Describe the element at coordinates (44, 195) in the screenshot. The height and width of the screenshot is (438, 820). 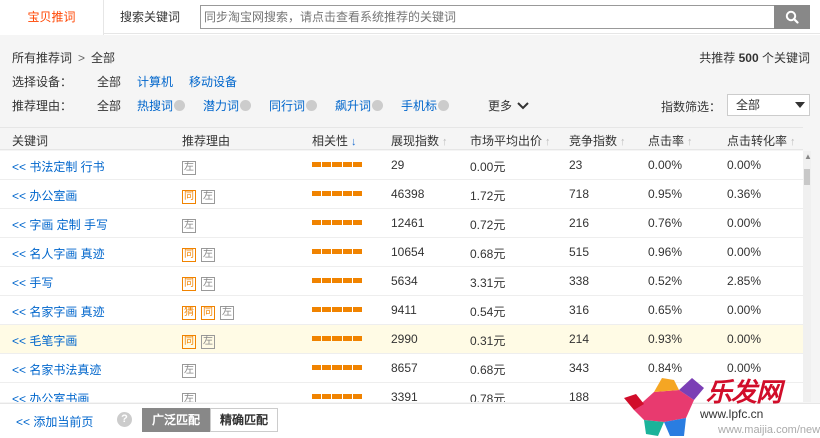
I see `keyword-add-link: << 办公室画` at that location.